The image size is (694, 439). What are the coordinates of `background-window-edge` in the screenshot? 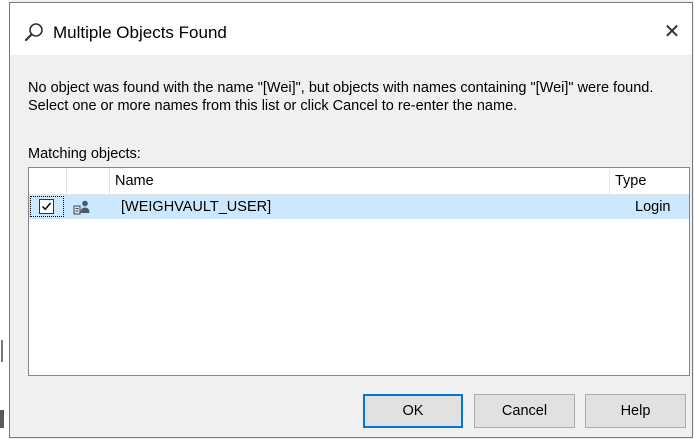 It's located at (4, 219).